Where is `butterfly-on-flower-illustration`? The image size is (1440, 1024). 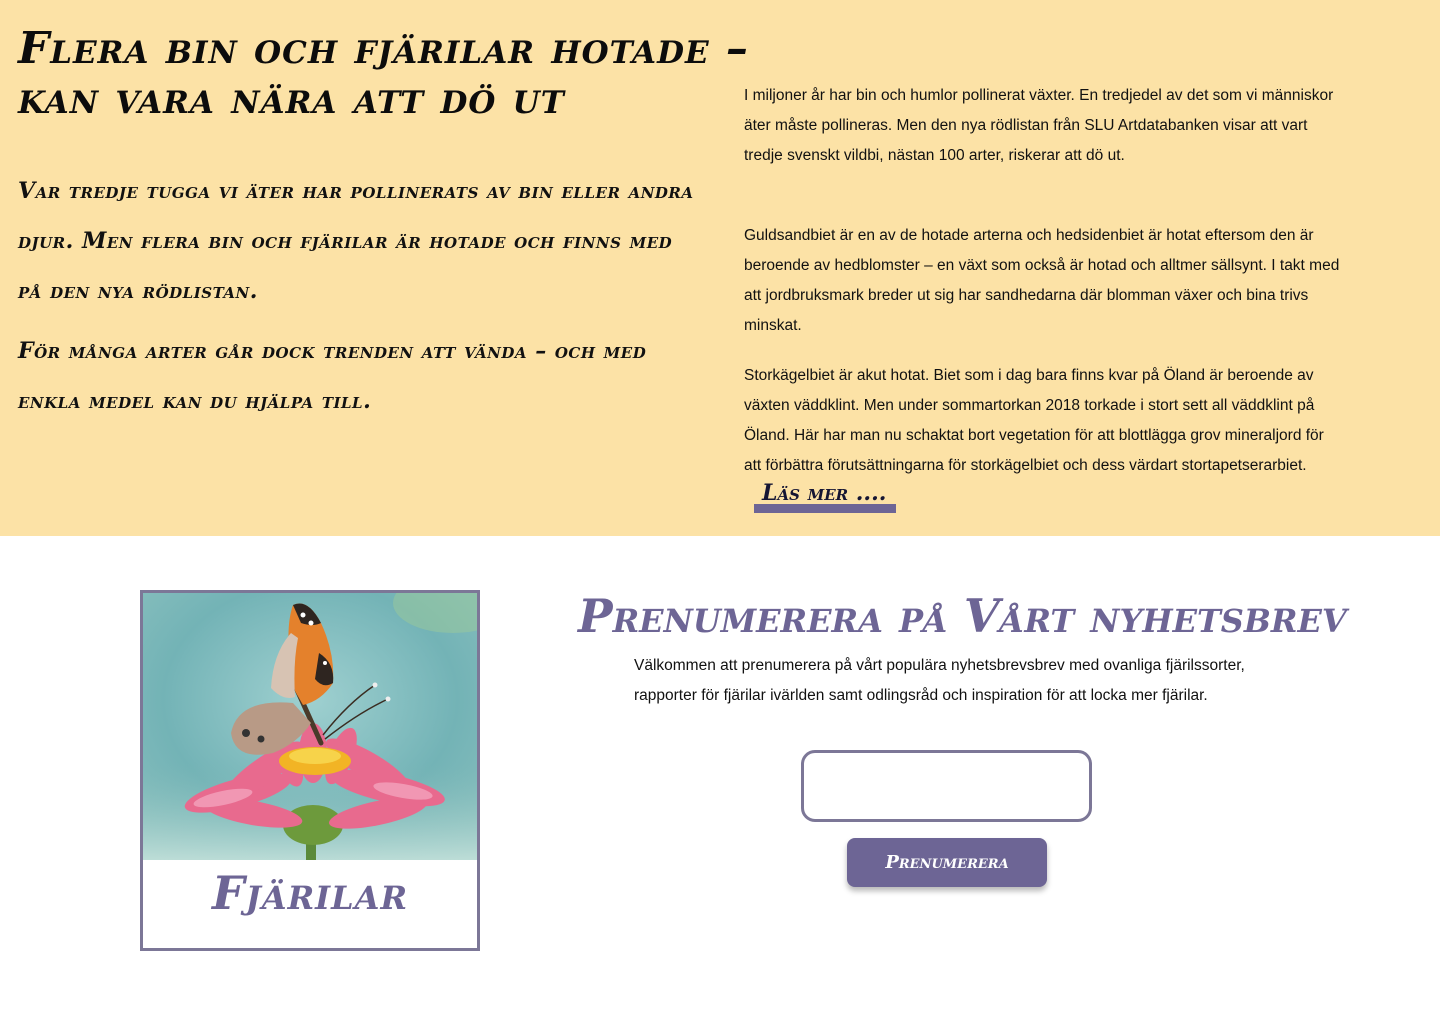
butterfly-on-flower-illustration is located at coordinates (310, 726).